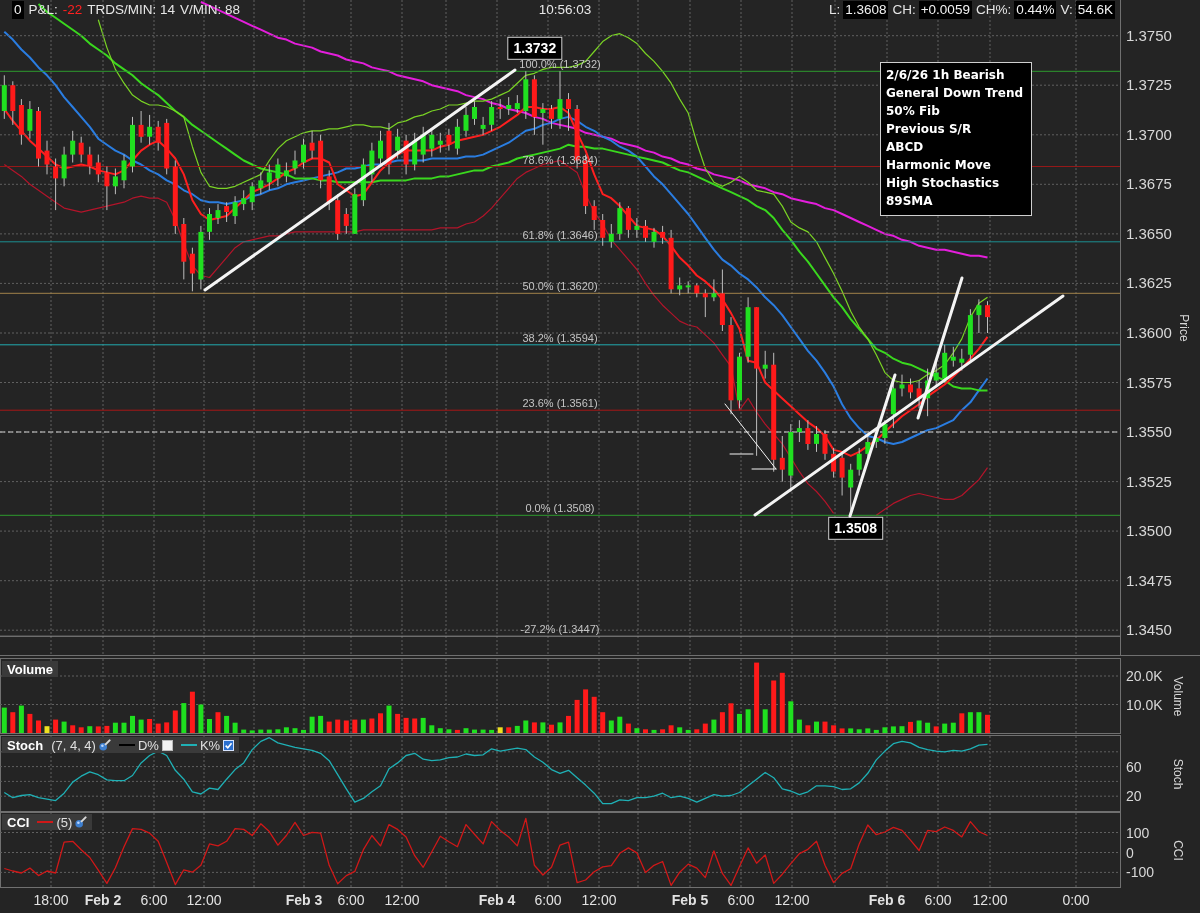 The height and width of the screenshot is (913, 1200). Describe the element at coordinates (1138, 832) in the screenshot. I see `cci-axis-label: 100` at that location.